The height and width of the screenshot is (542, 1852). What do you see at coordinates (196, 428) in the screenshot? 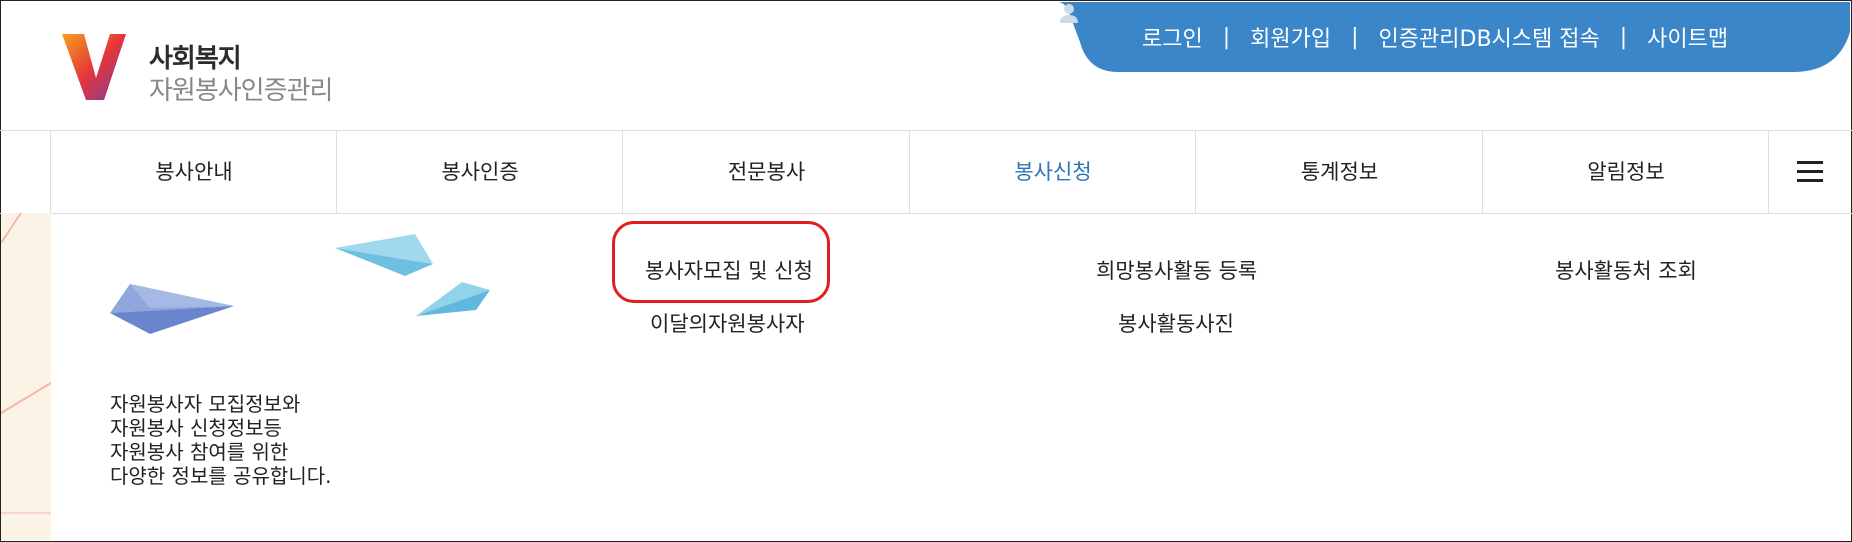
I see `description-line: 자원봉사 신청정보등` at bounding box center [196, 428].